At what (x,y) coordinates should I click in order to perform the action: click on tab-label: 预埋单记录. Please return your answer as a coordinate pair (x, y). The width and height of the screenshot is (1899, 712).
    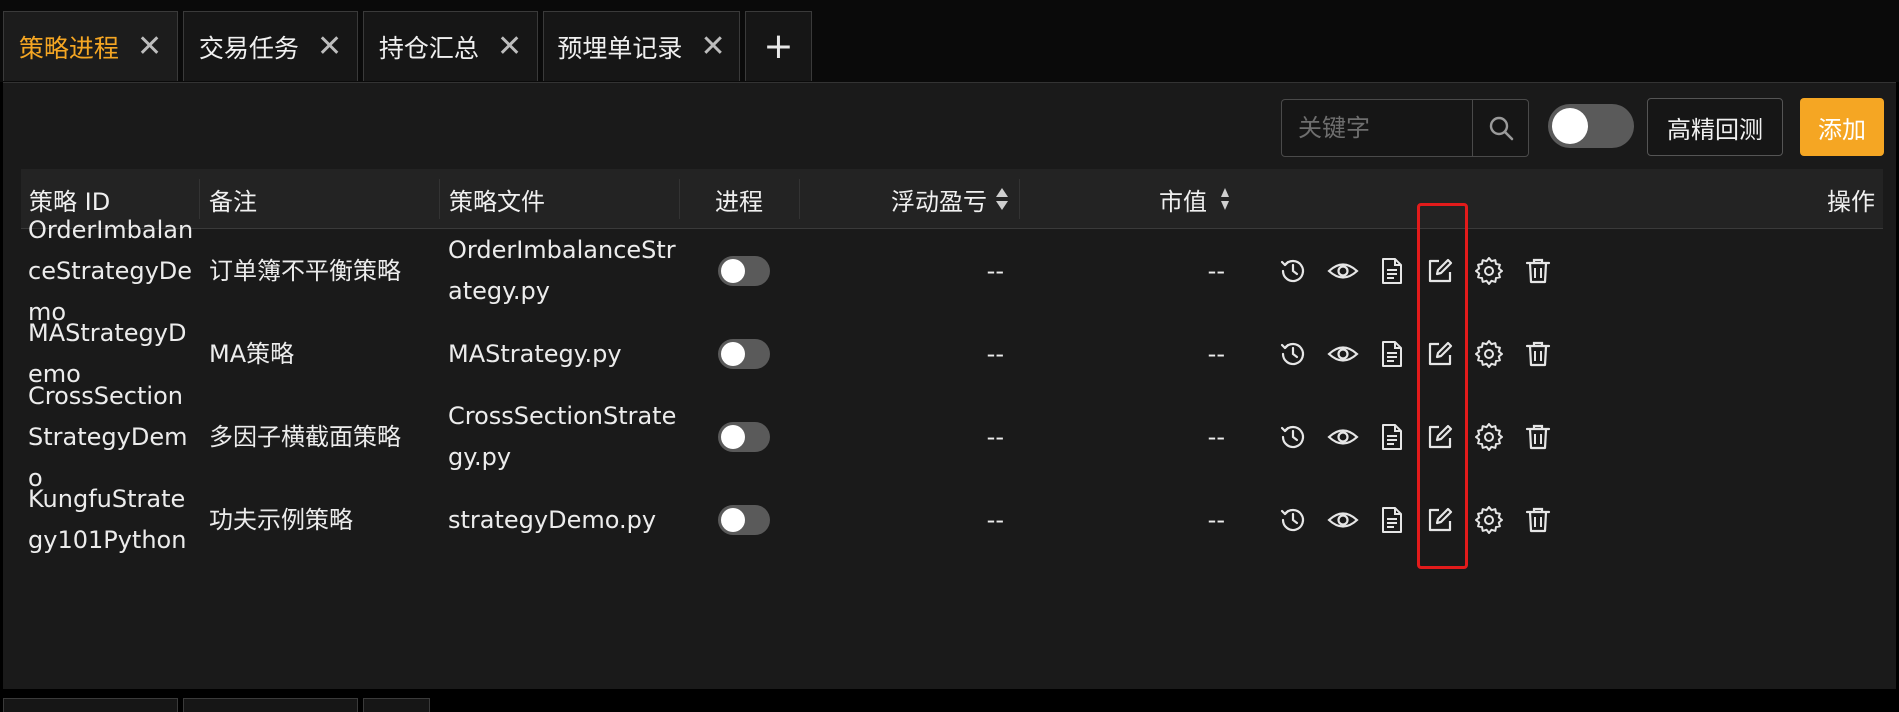
    Looking at the image, I should click on (620, 48).